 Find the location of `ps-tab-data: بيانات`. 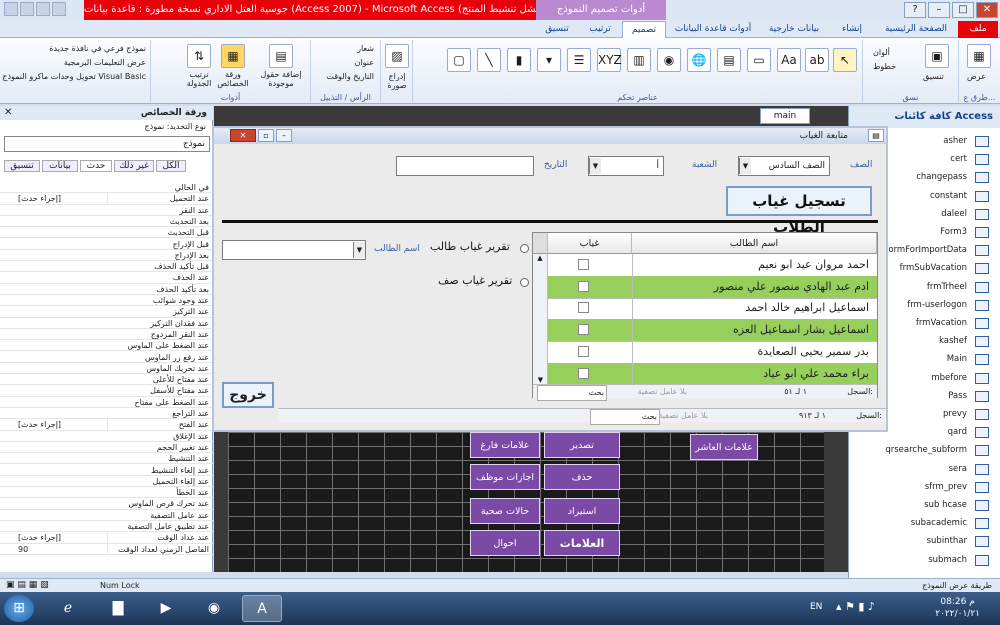

ps-tab-data: بيانات is located at coordinates (60, 166).